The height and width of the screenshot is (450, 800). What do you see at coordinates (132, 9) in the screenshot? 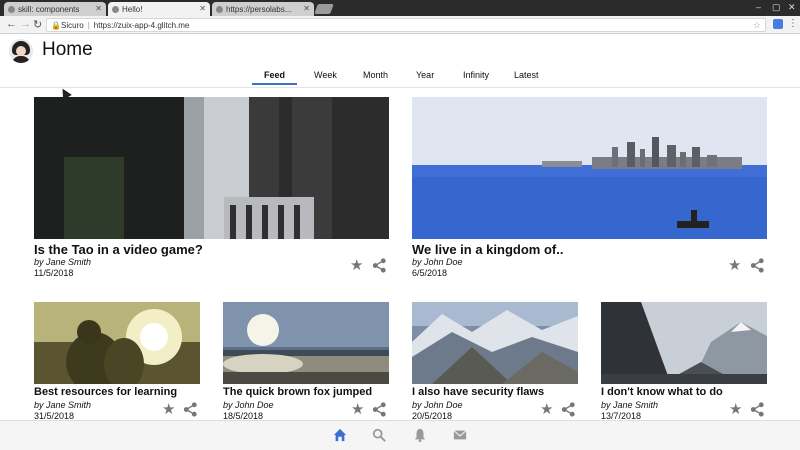
I see `browser-tab-label: Hello!` at bounding box center [132, 9].